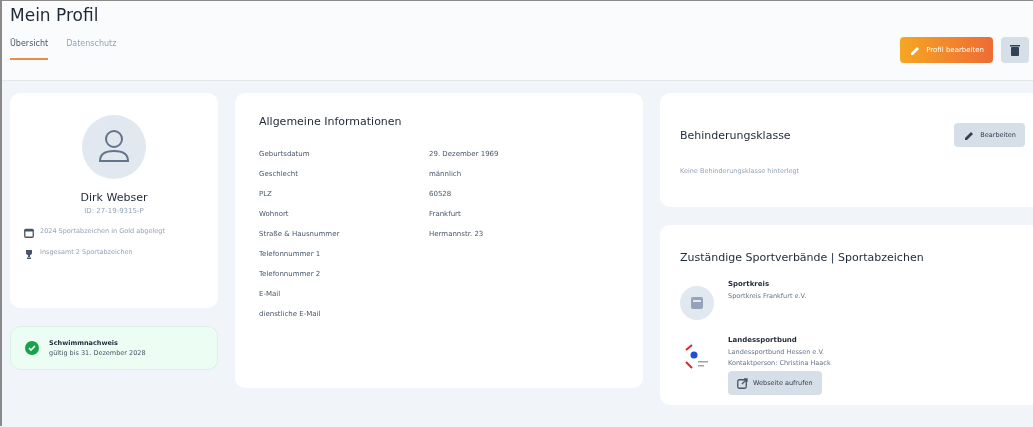  I want to click on external-link-icon, so click(742, 383).